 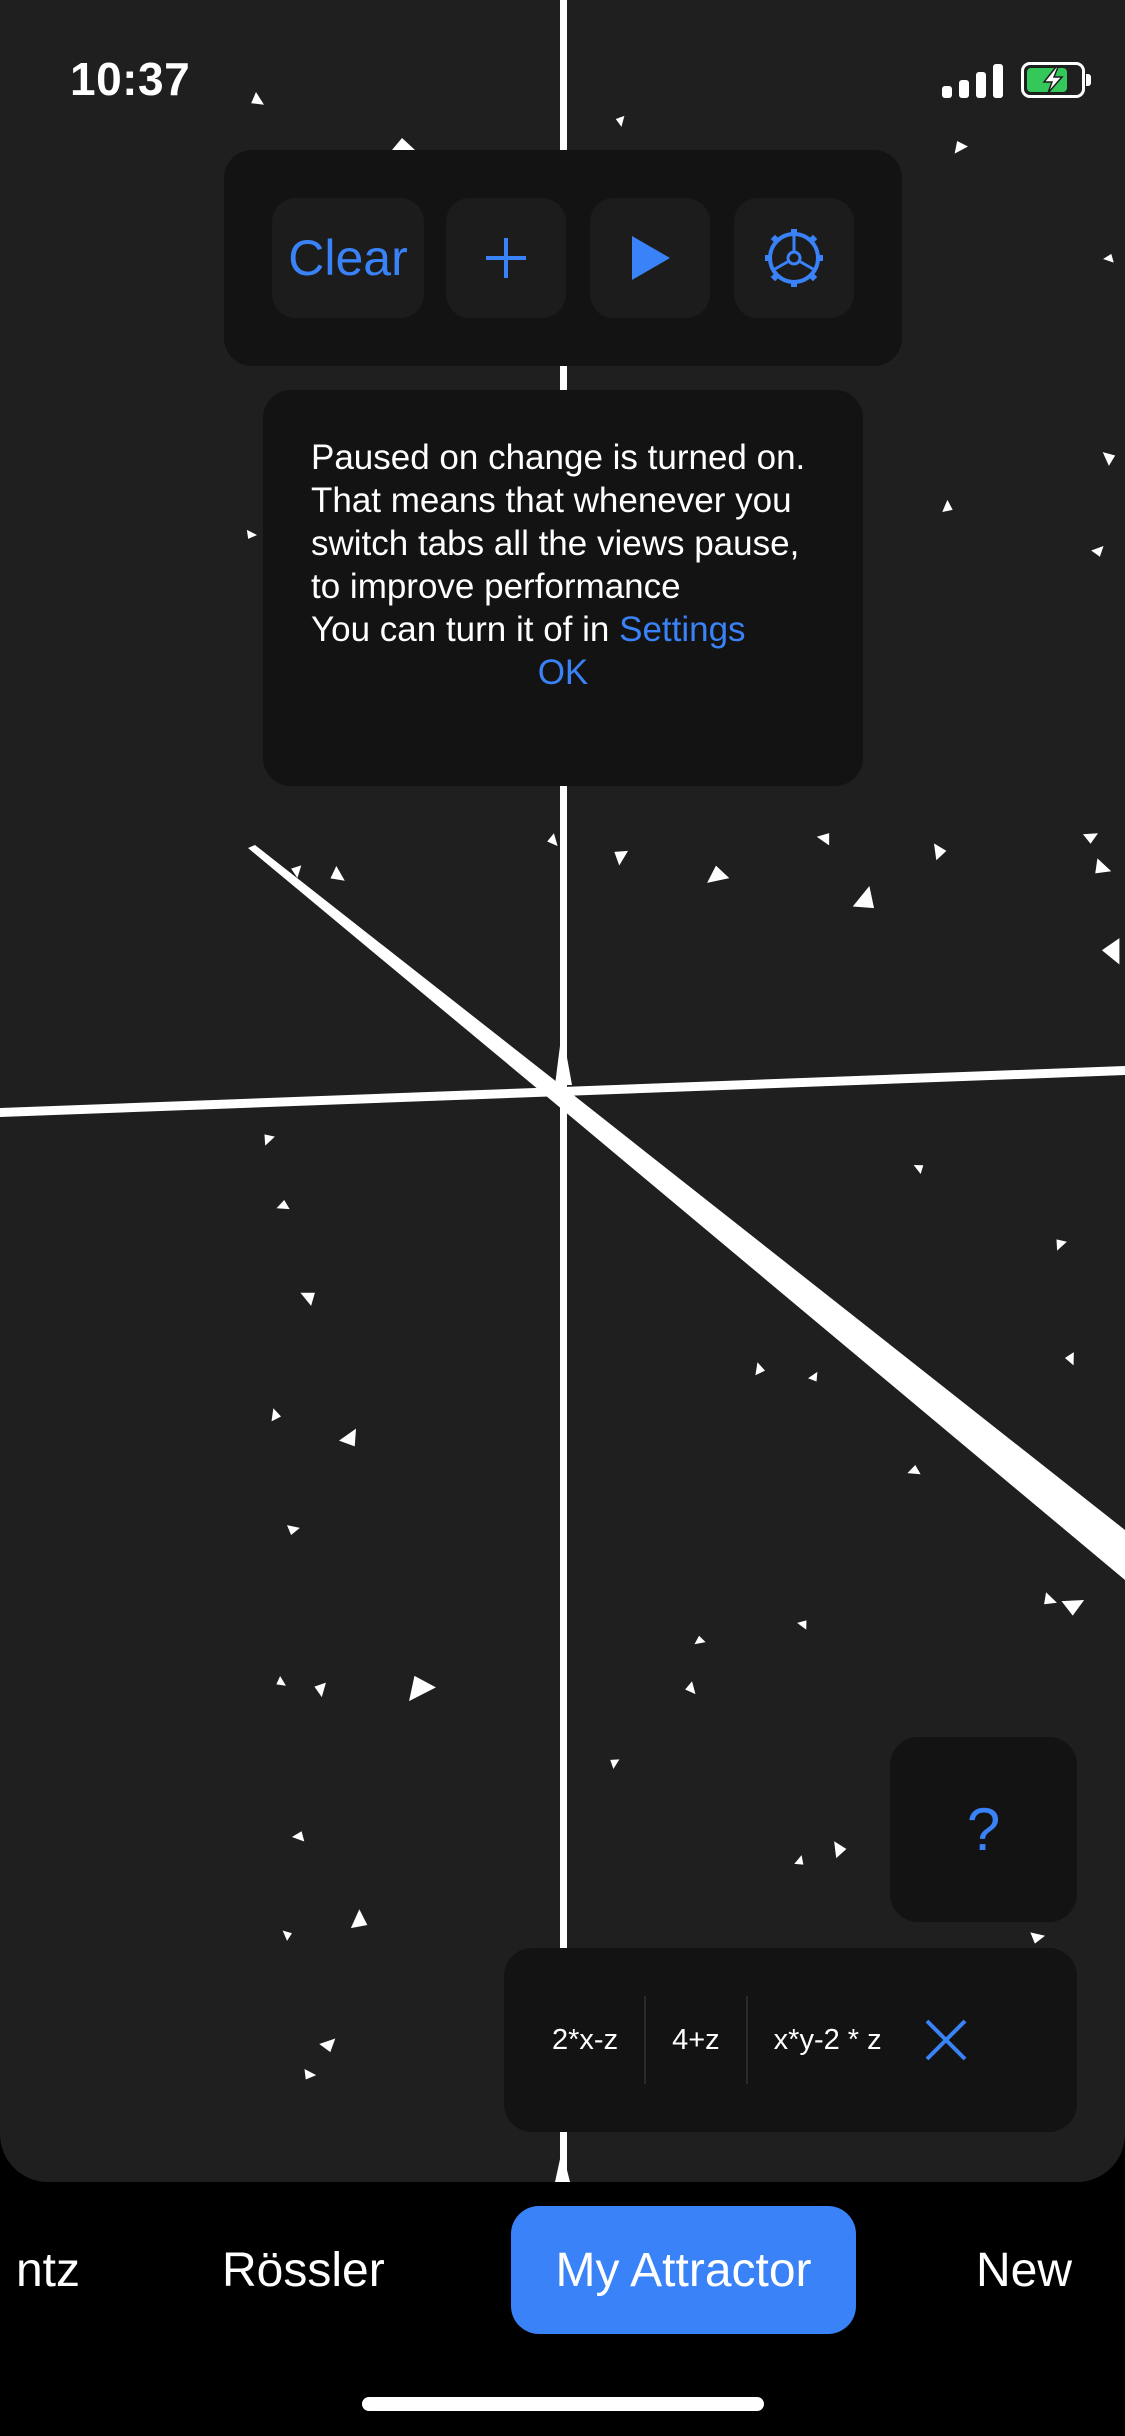 What do you see at coordinates (563, 2404) in the screenshot?
I see `home-indicator` at bounding box center [563, 2404].